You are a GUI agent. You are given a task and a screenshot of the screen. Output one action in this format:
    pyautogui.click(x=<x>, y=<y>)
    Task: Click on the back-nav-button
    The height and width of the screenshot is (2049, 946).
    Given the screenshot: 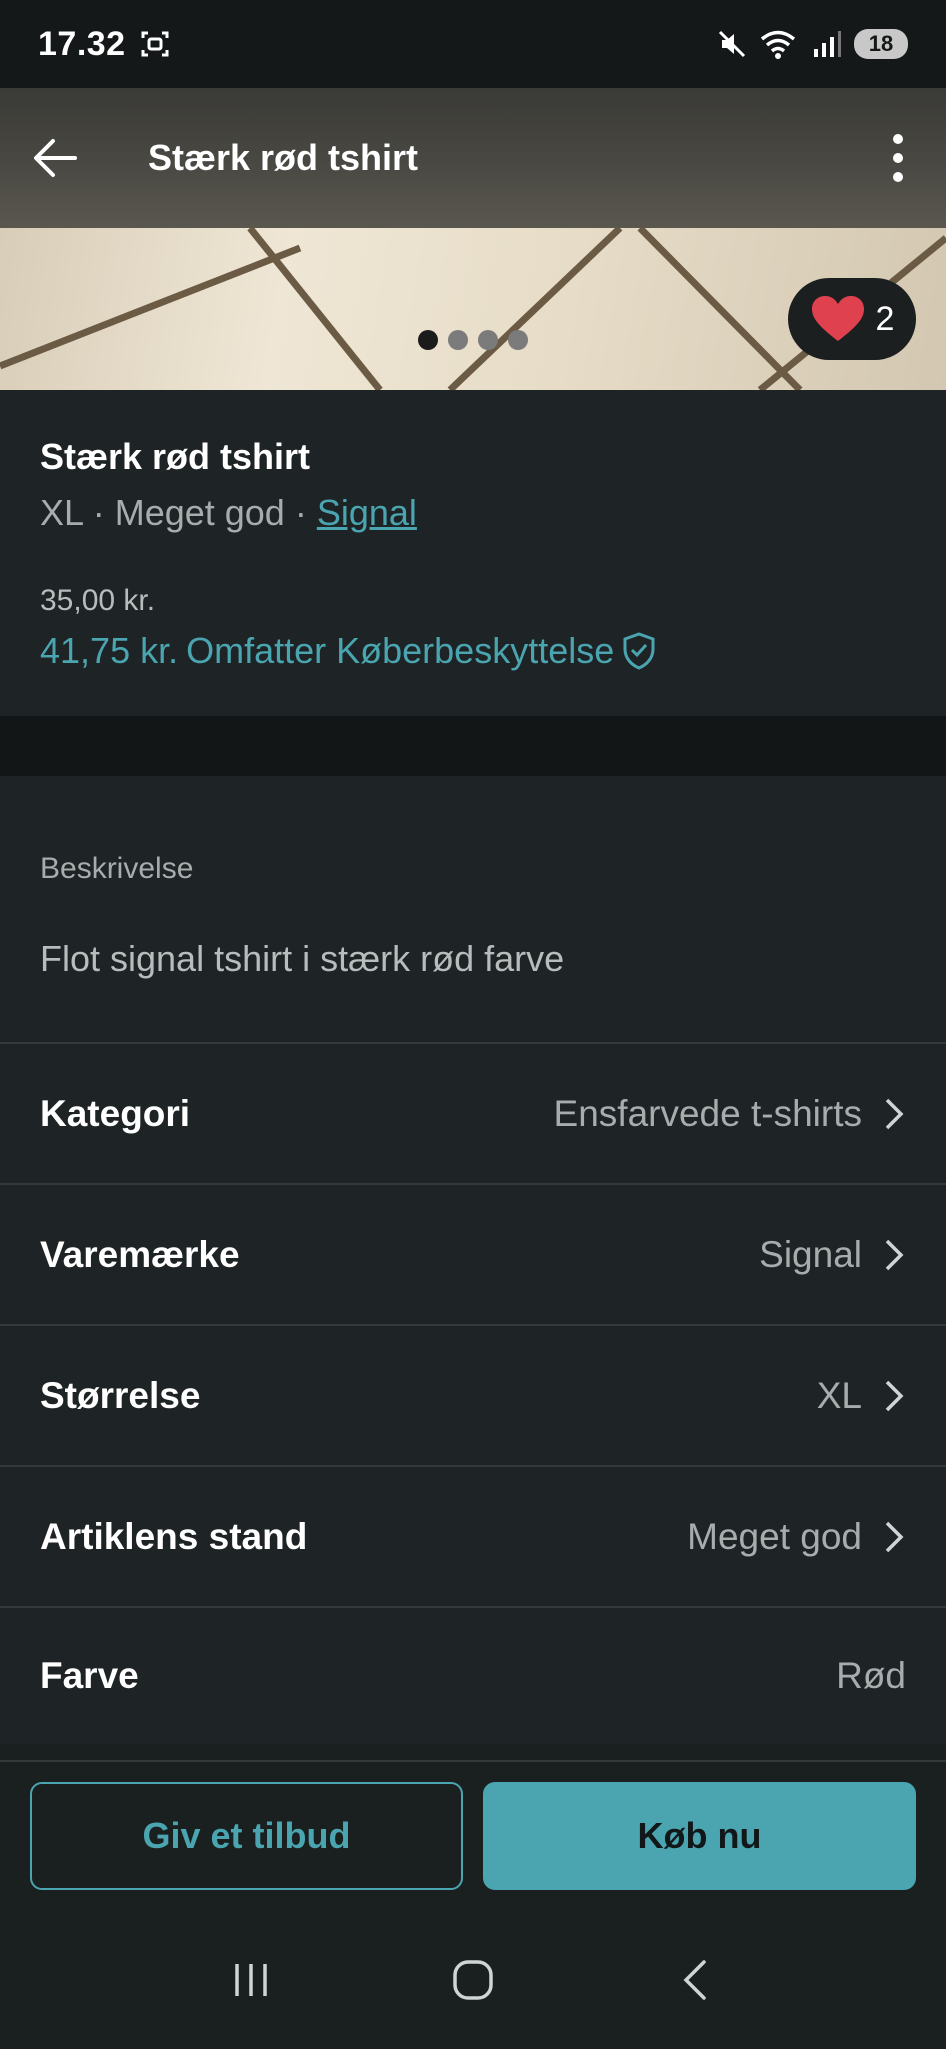 What is the action you would take?
    pyautogui.click(x=695, y=1980)
    